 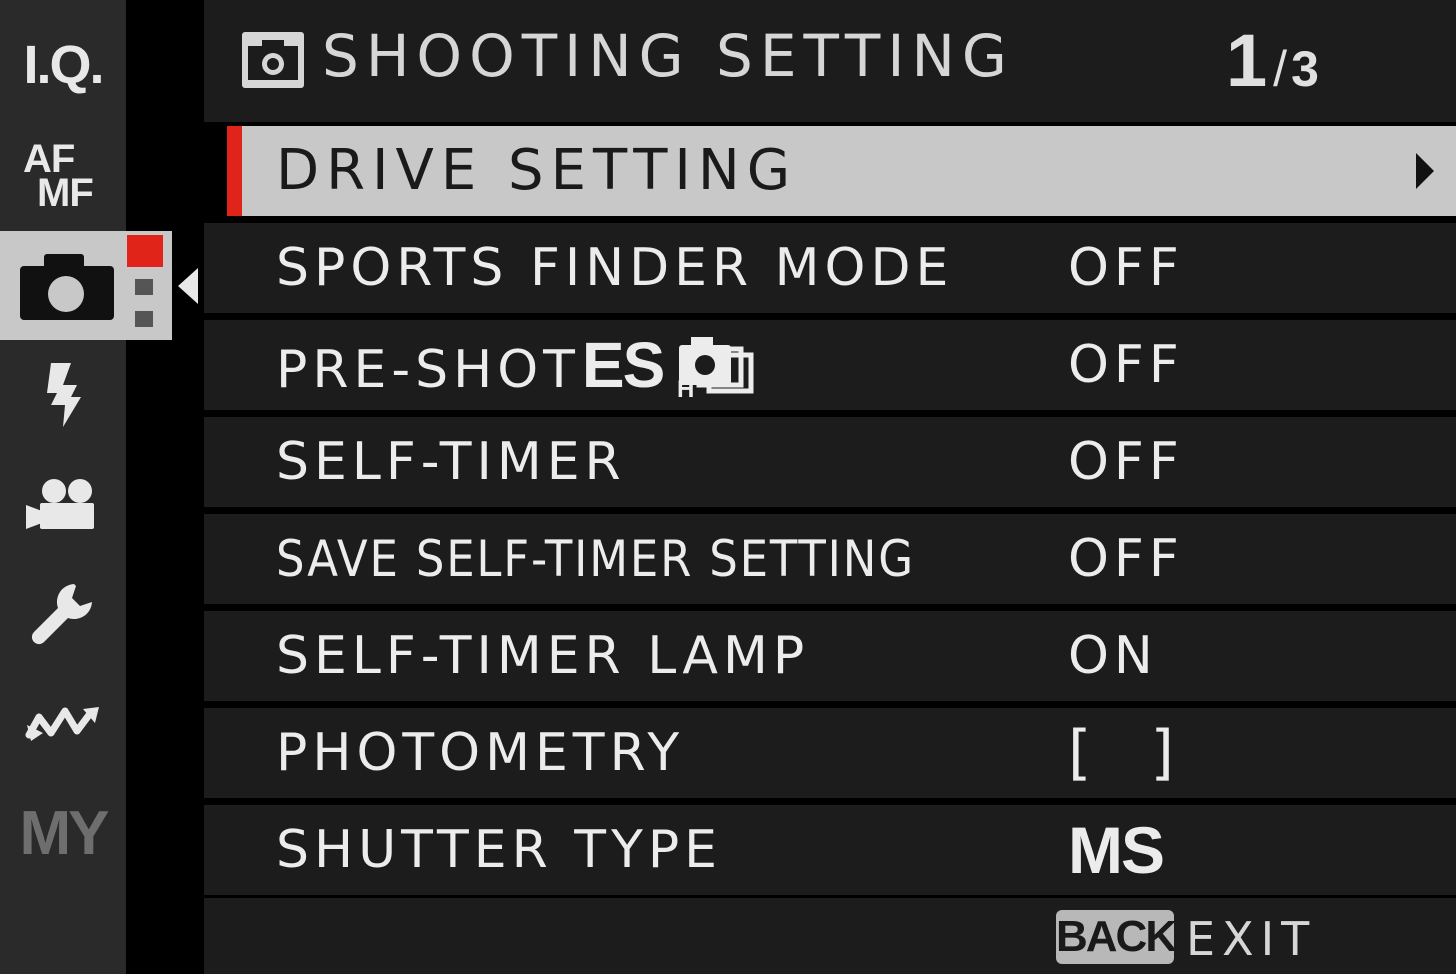 I want to click on movie-camera-icon, so click(x=60, y=504).